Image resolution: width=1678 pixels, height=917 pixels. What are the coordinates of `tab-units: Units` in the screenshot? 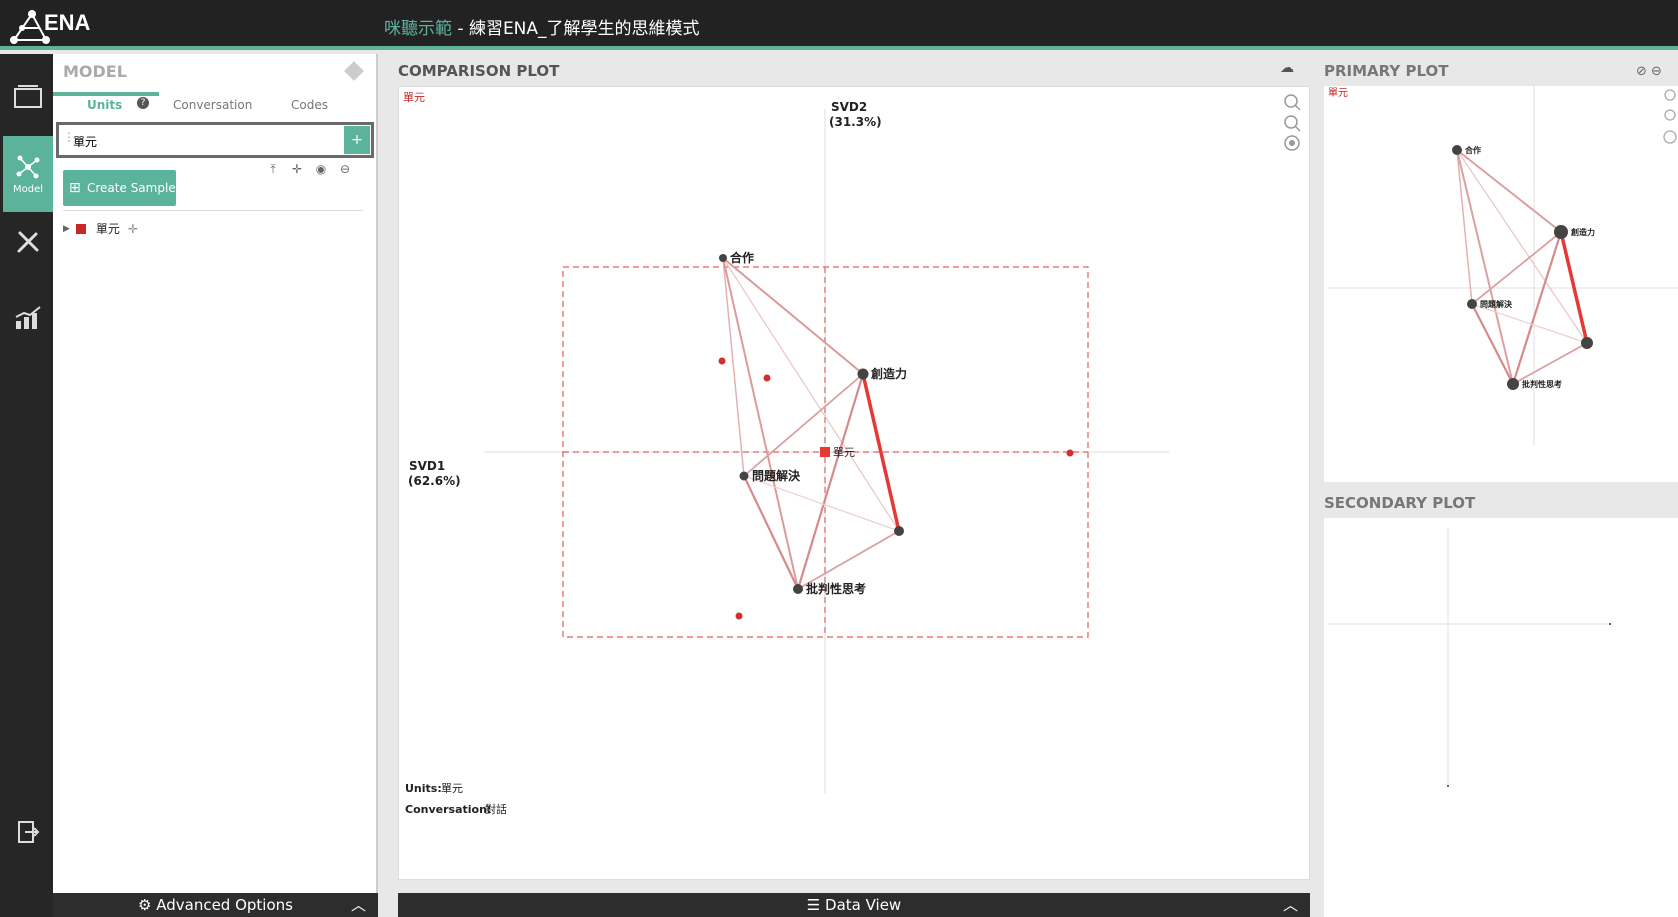 It's located at (104, 105).